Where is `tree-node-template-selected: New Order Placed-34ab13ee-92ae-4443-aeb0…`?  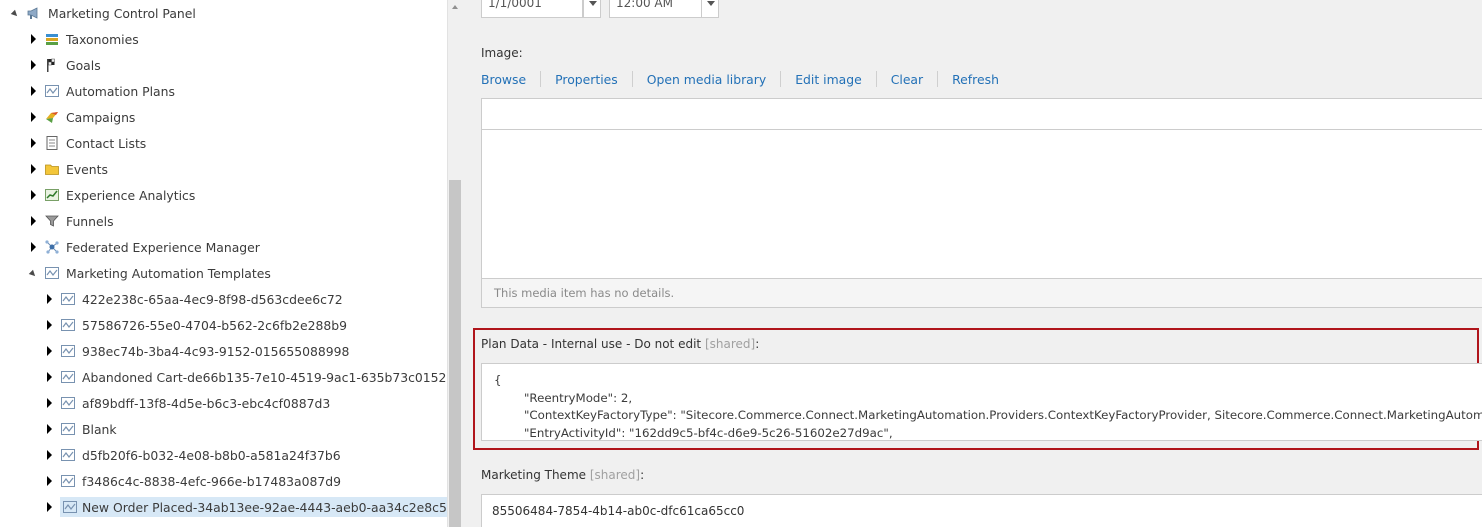
tree-node-template-selected: New Order Placed-34ab13ee-92ae-4443-aeb0… is located at coordinates (245, 507).